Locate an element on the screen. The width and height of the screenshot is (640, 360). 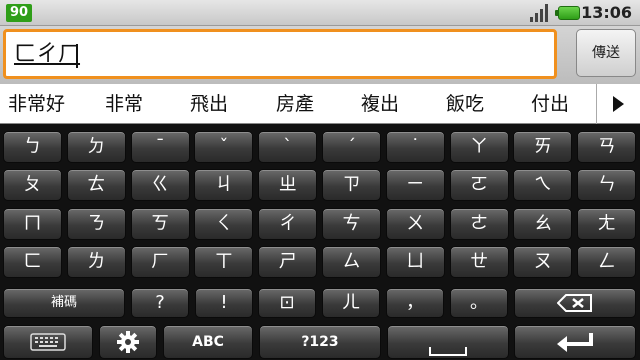
bopomofo-key-label: ㄋ is located at coordinates (96, 223).